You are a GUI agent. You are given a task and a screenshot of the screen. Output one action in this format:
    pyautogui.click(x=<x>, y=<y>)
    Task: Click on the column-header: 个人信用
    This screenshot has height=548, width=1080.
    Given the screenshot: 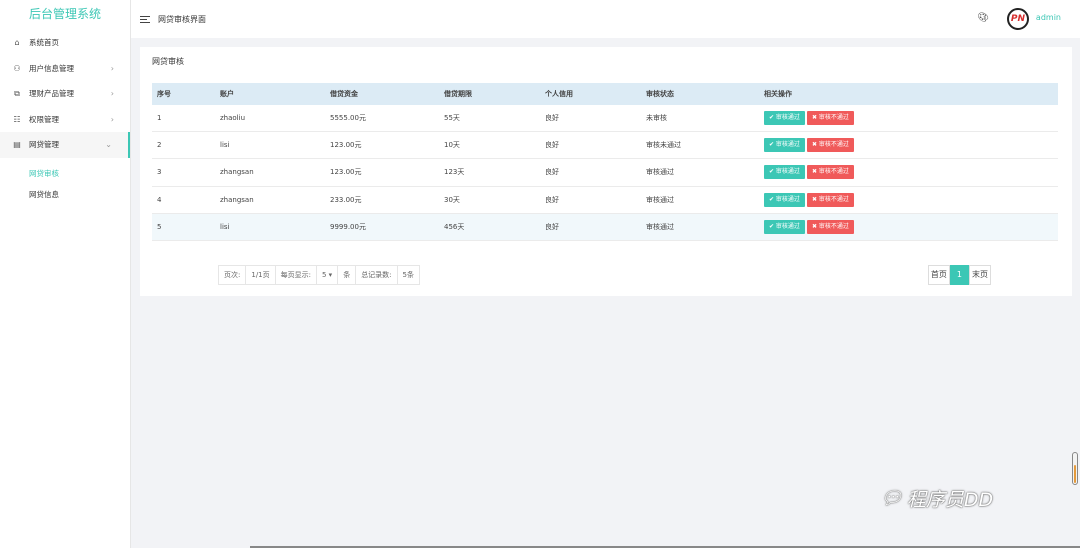 What is the action you would take?
    pyautogui.click(x=559, y=94)
    